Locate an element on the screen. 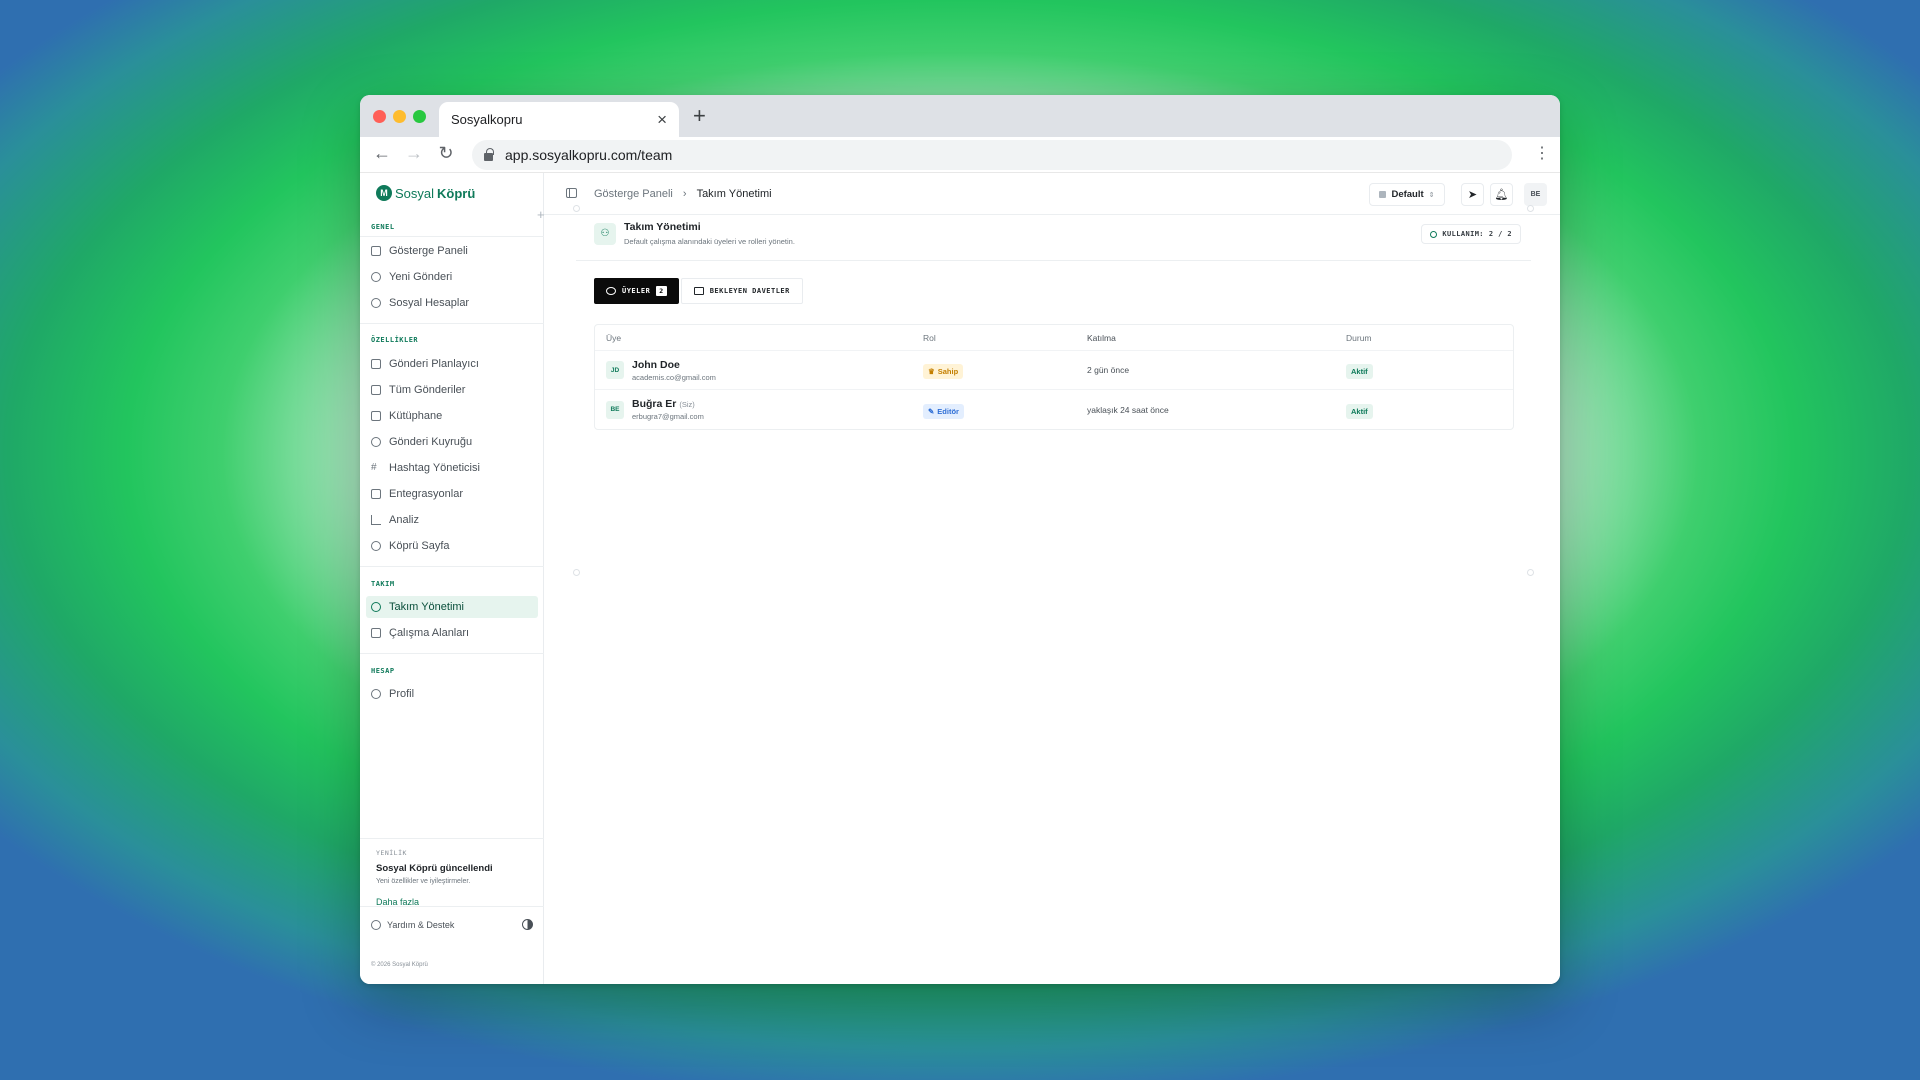 This screenshot has height=1080, width=1920. help-support-row: Yardım & Destek is located at coordinates (452, 924).